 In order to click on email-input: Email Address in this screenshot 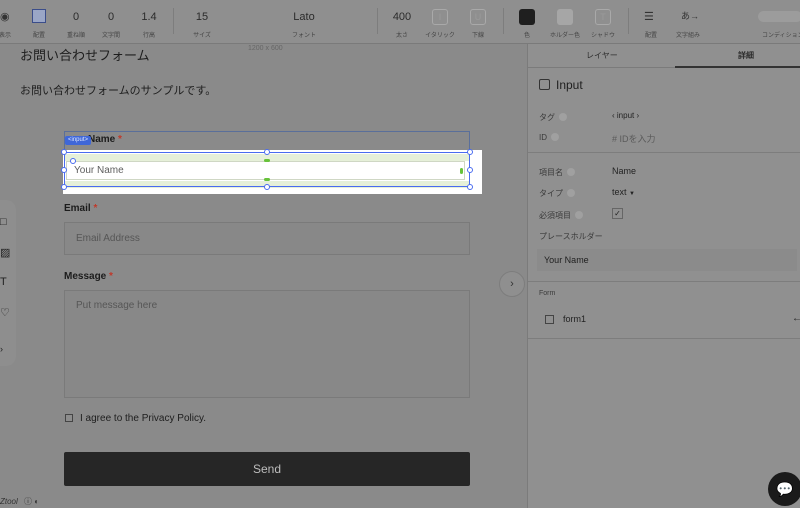, I will do `click(267, 238)`.